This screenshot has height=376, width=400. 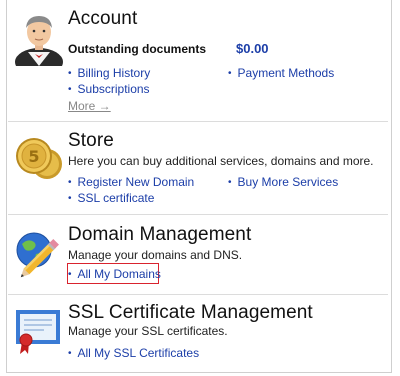 I want to click on svg-text: 5, so click(x=33, y=156).